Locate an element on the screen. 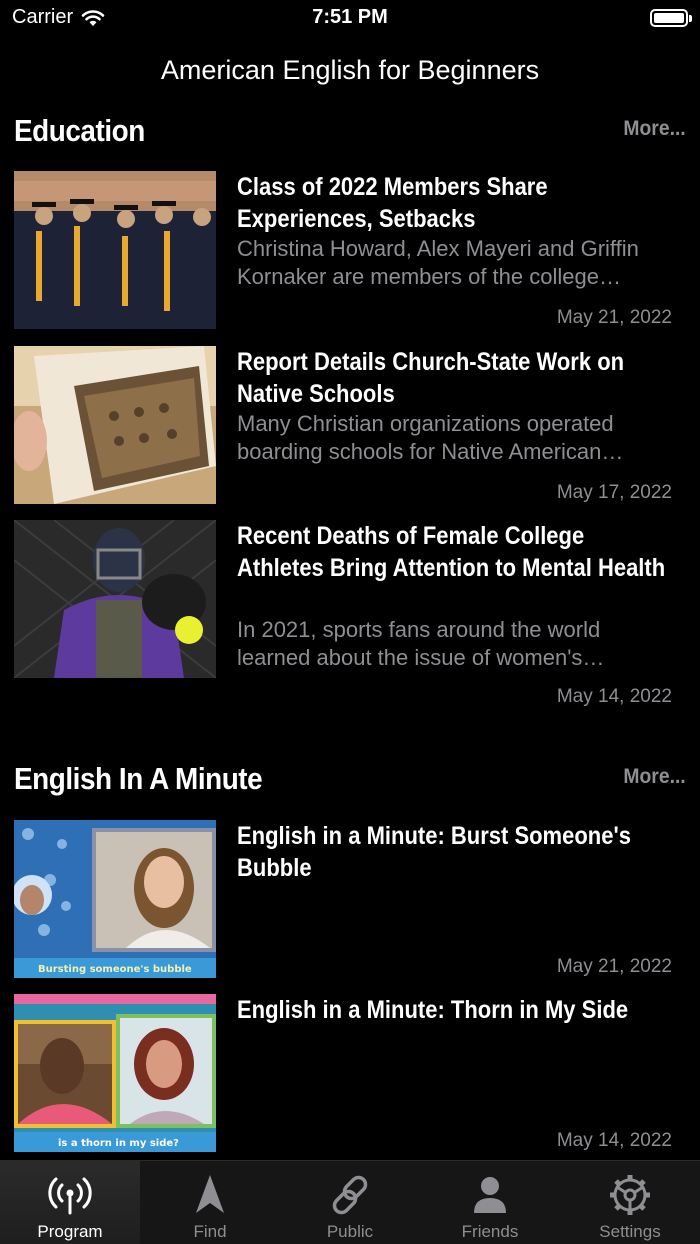 This screenshot has width=700, height=1244. tab-program: Program is located at coordinates (70, 1202).